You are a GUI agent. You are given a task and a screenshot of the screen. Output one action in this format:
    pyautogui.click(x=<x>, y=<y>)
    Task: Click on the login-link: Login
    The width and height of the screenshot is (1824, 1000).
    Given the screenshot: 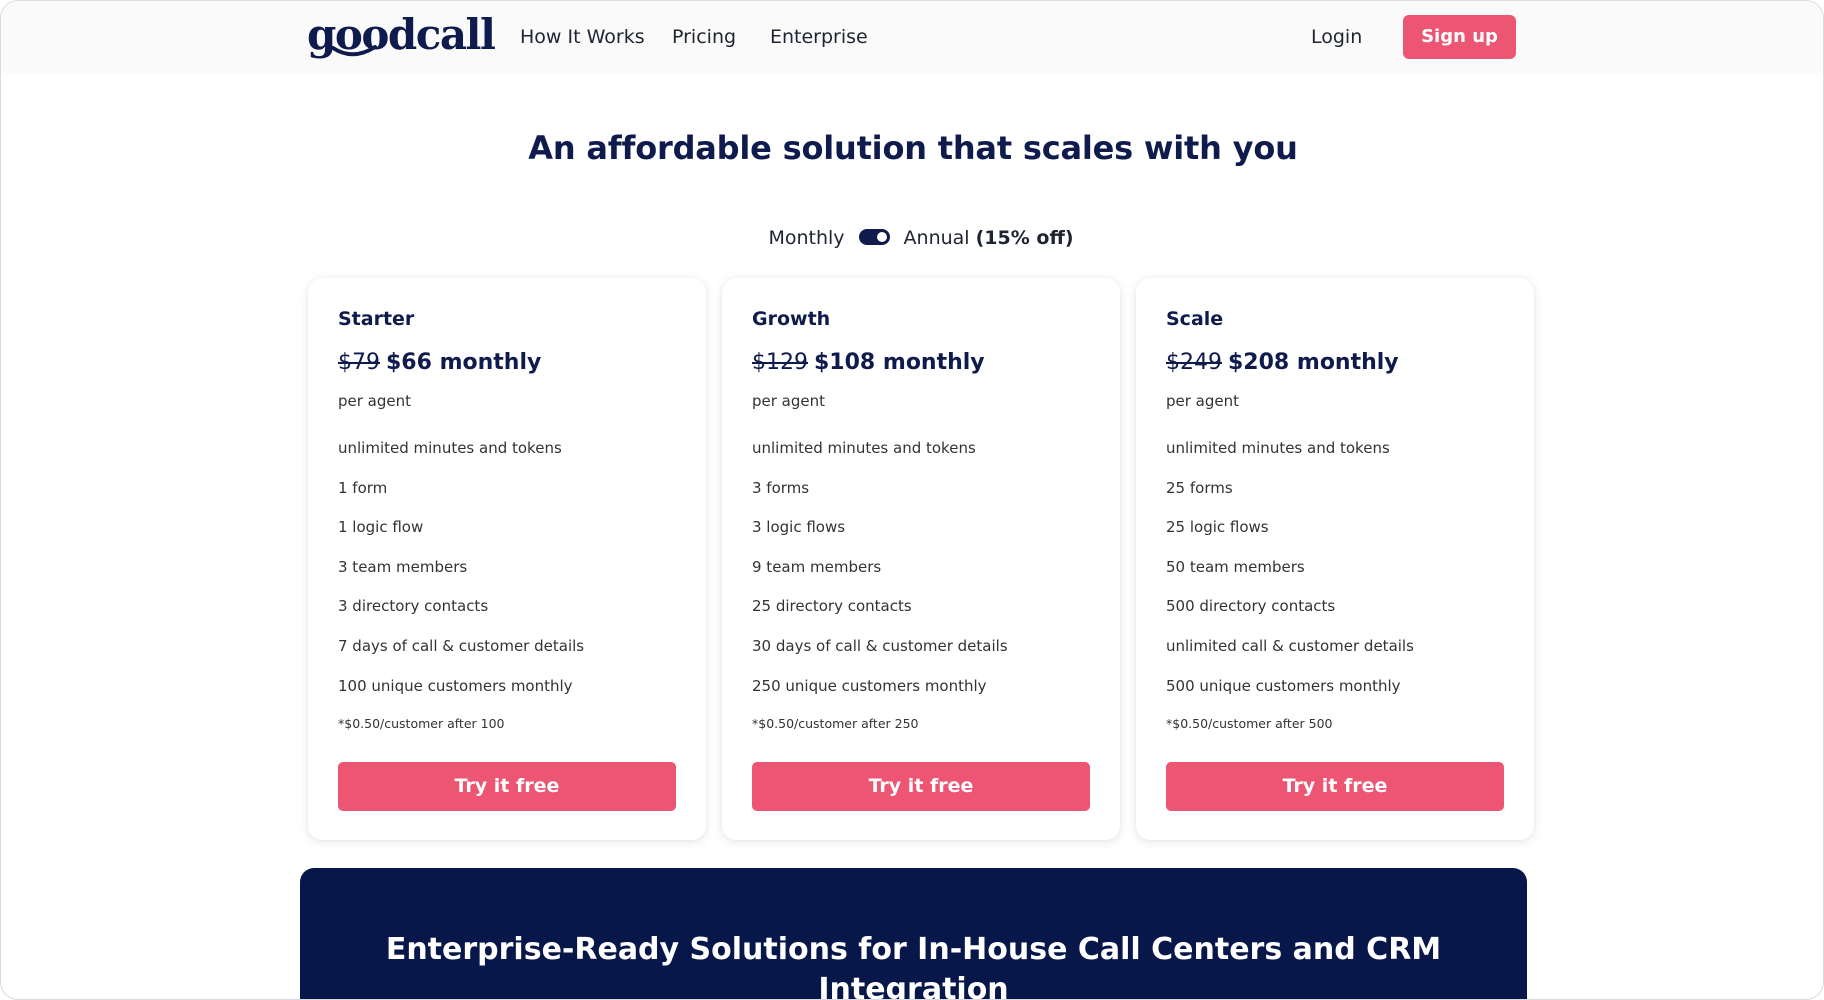 What is the action you would take?
    pyautogui.click(x=1336, y=37)
    